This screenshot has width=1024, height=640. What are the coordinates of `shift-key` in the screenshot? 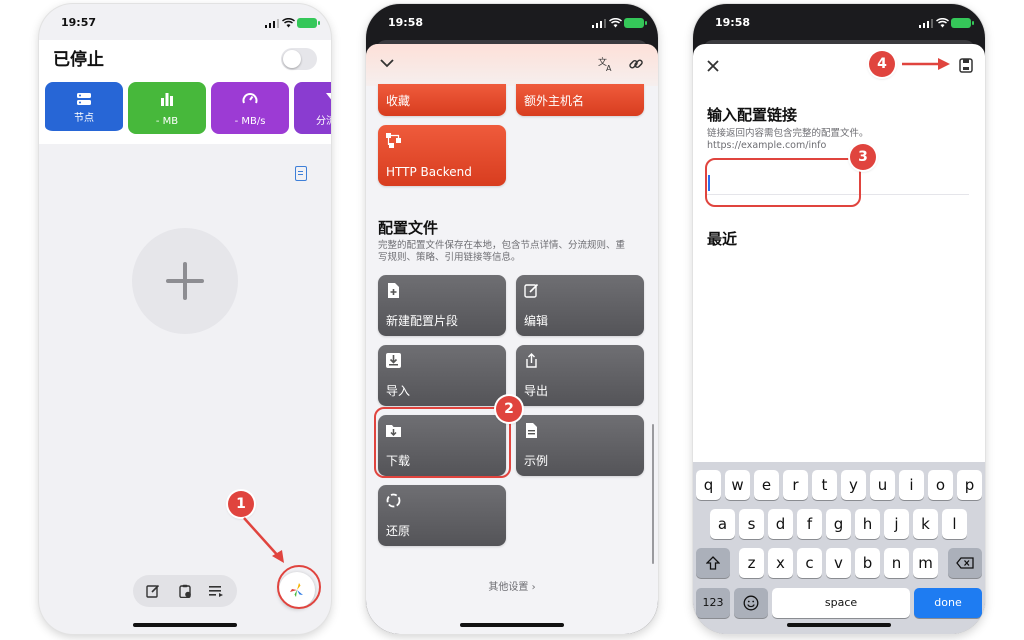 It's located at (713, 563).